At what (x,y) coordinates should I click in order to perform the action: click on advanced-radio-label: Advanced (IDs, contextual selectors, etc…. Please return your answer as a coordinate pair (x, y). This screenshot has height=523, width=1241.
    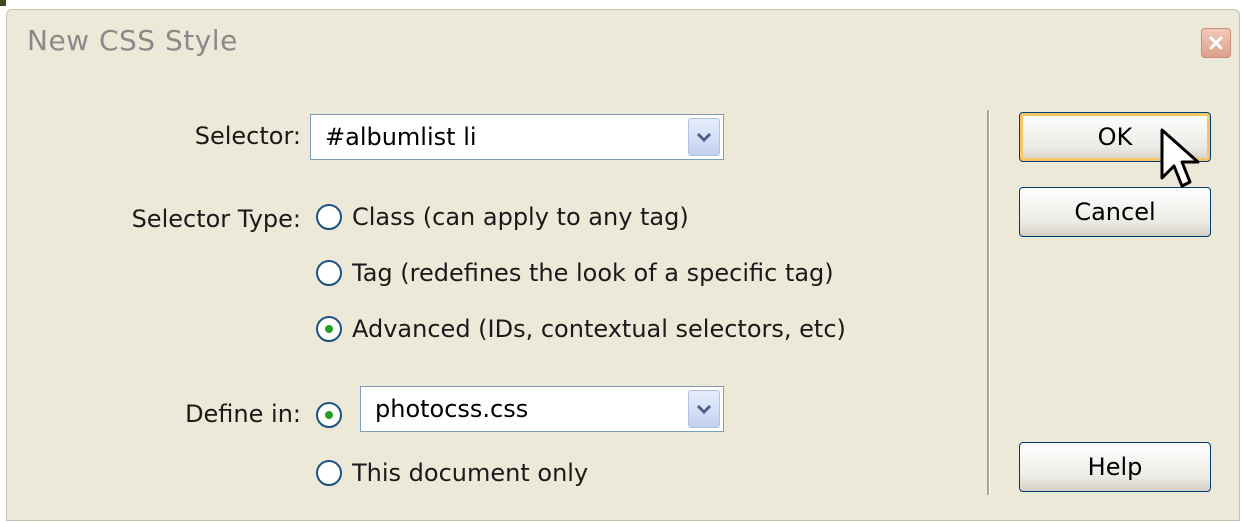
    Looking at the image, I should click on (599, 329).